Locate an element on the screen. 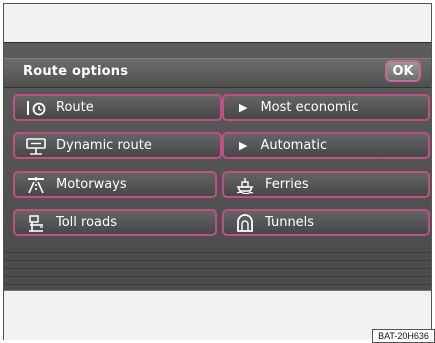 The width and height of the screenshot is (435, 343). traffic-sign-icon is located at coordinates (36, 146).